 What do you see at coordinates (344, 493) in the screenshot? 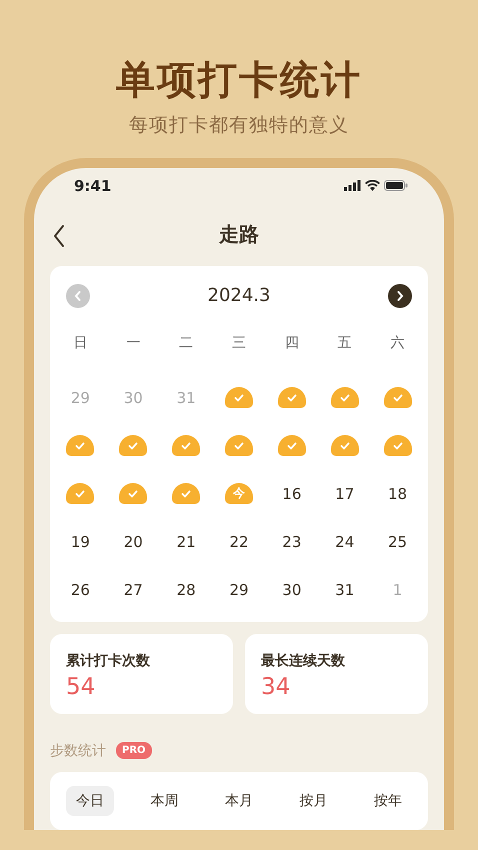
I see `day-number: 17` at bounding box center [344, 493].